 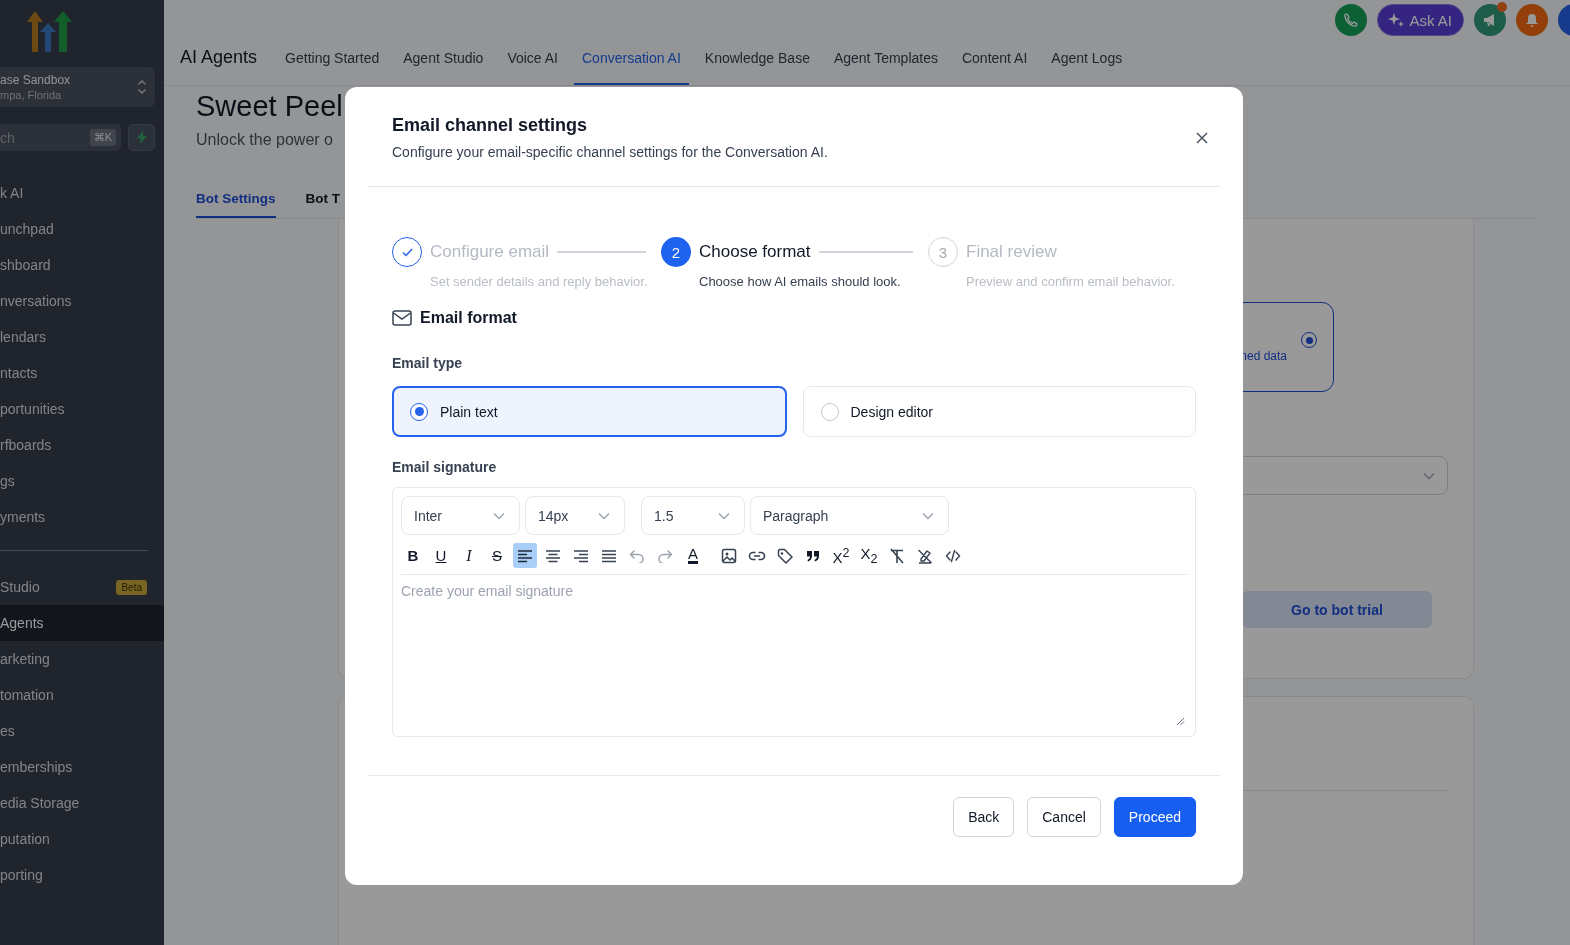 I want to click on resize-handle-icon, so click(x=1180, y=721).